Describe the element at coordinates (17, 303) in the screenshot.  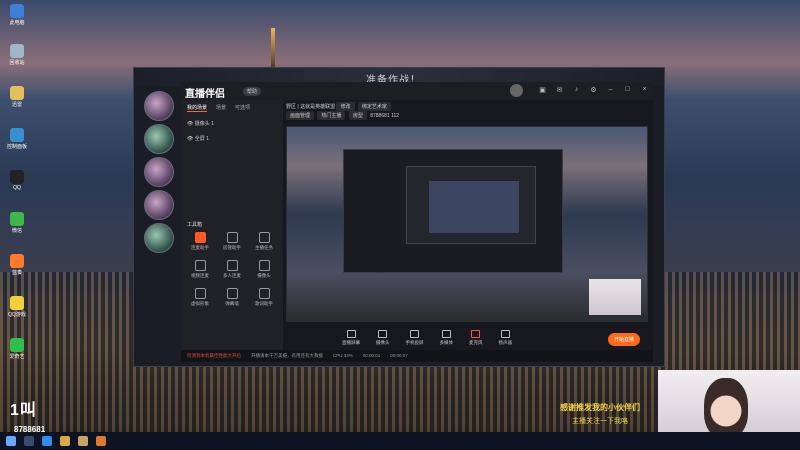
I see `game-icon` at that location.